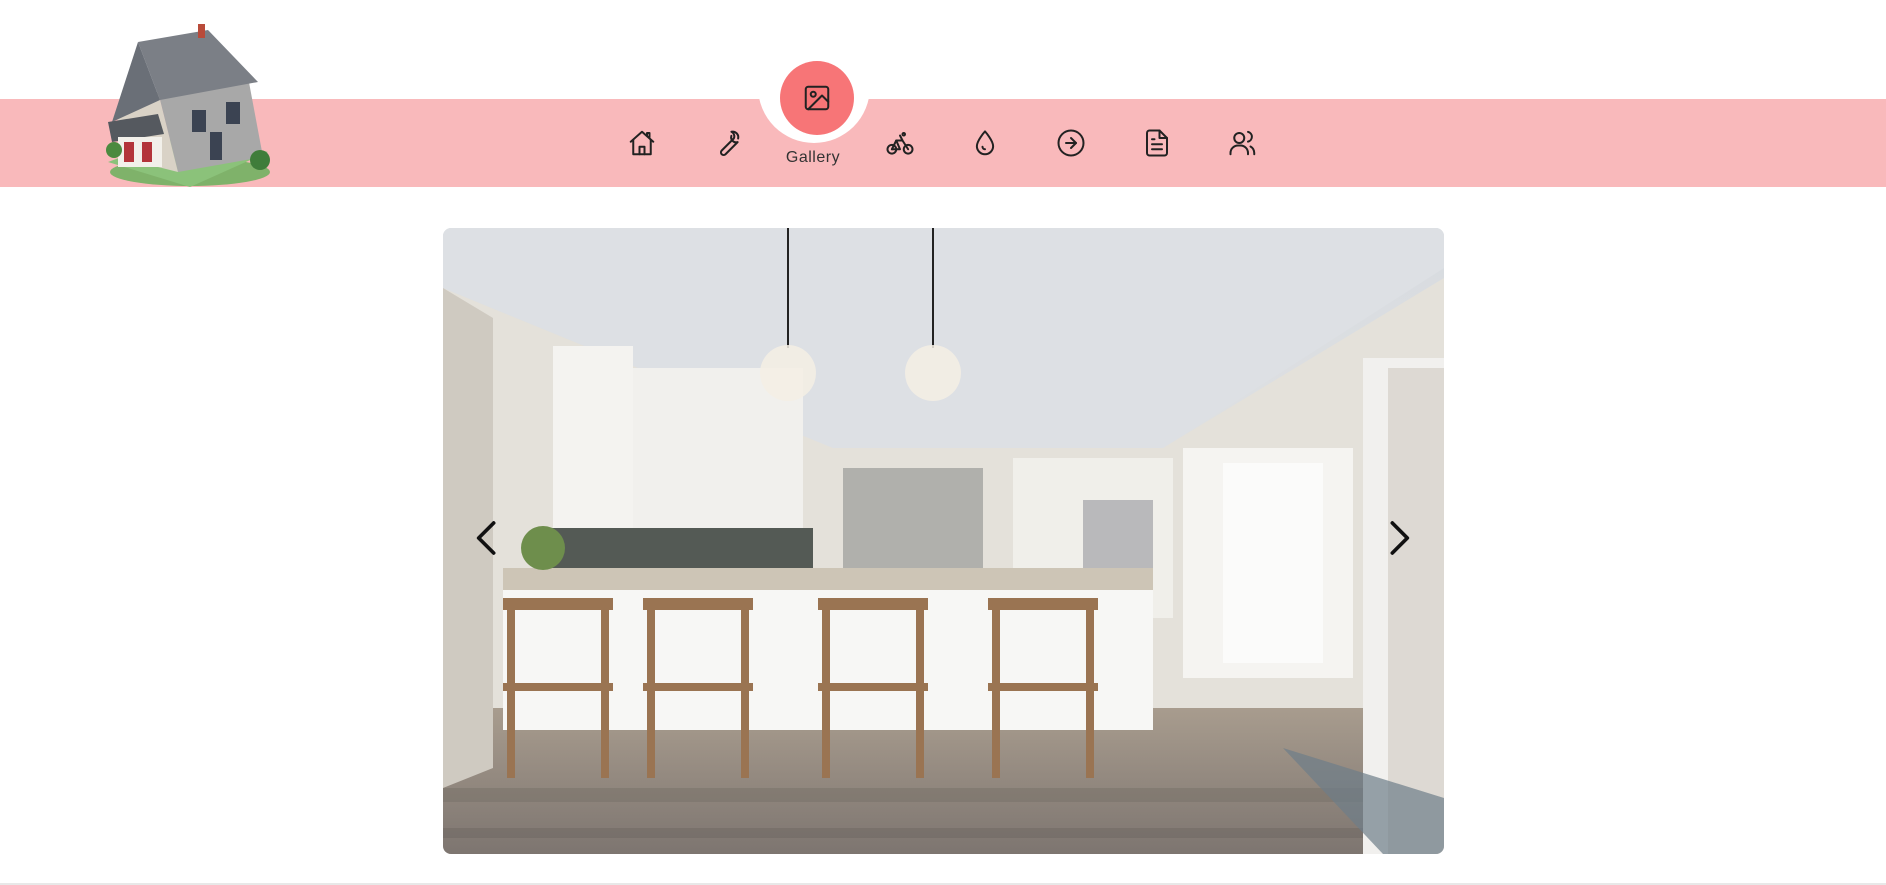  I want to click on water-drop-icon, so click(985, 143).